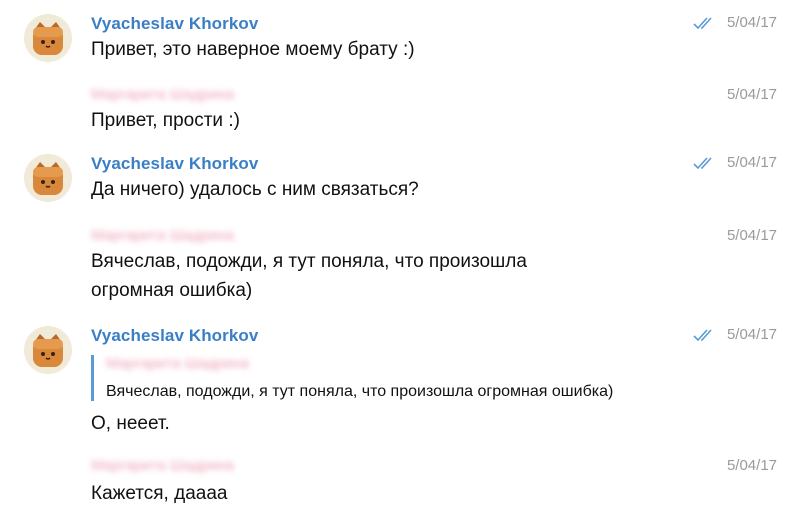 The width and height of the screenshot is (800, 514). What do you see at coordinates (177, 363) in the screenshot?
I see `reply-sender-blurred: Маргарита Шадрина` at bounding box center [177, 363].